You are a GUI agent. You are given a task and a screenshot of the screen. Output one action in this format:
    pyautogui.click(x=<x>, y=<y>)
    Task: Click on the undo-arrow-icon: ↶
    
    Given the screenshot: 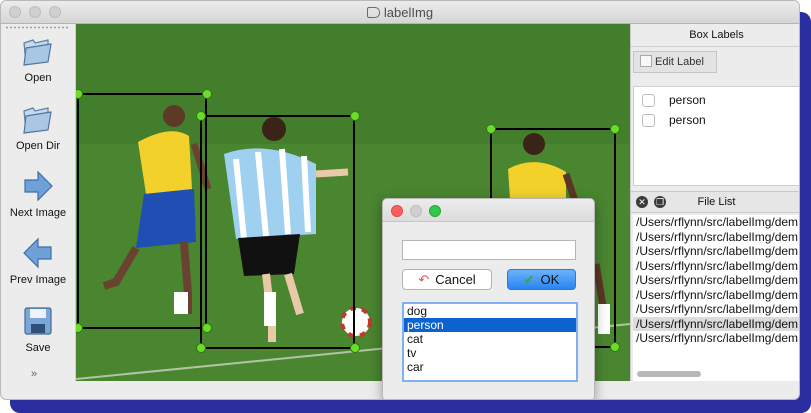 What is the action you would take?
    pyautogui.click(x=424, y=279)
    